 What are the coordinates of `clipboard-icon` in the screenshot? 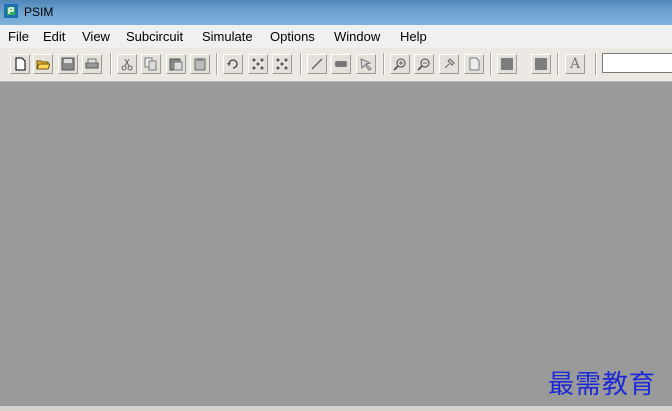 It's located at (200, 64).